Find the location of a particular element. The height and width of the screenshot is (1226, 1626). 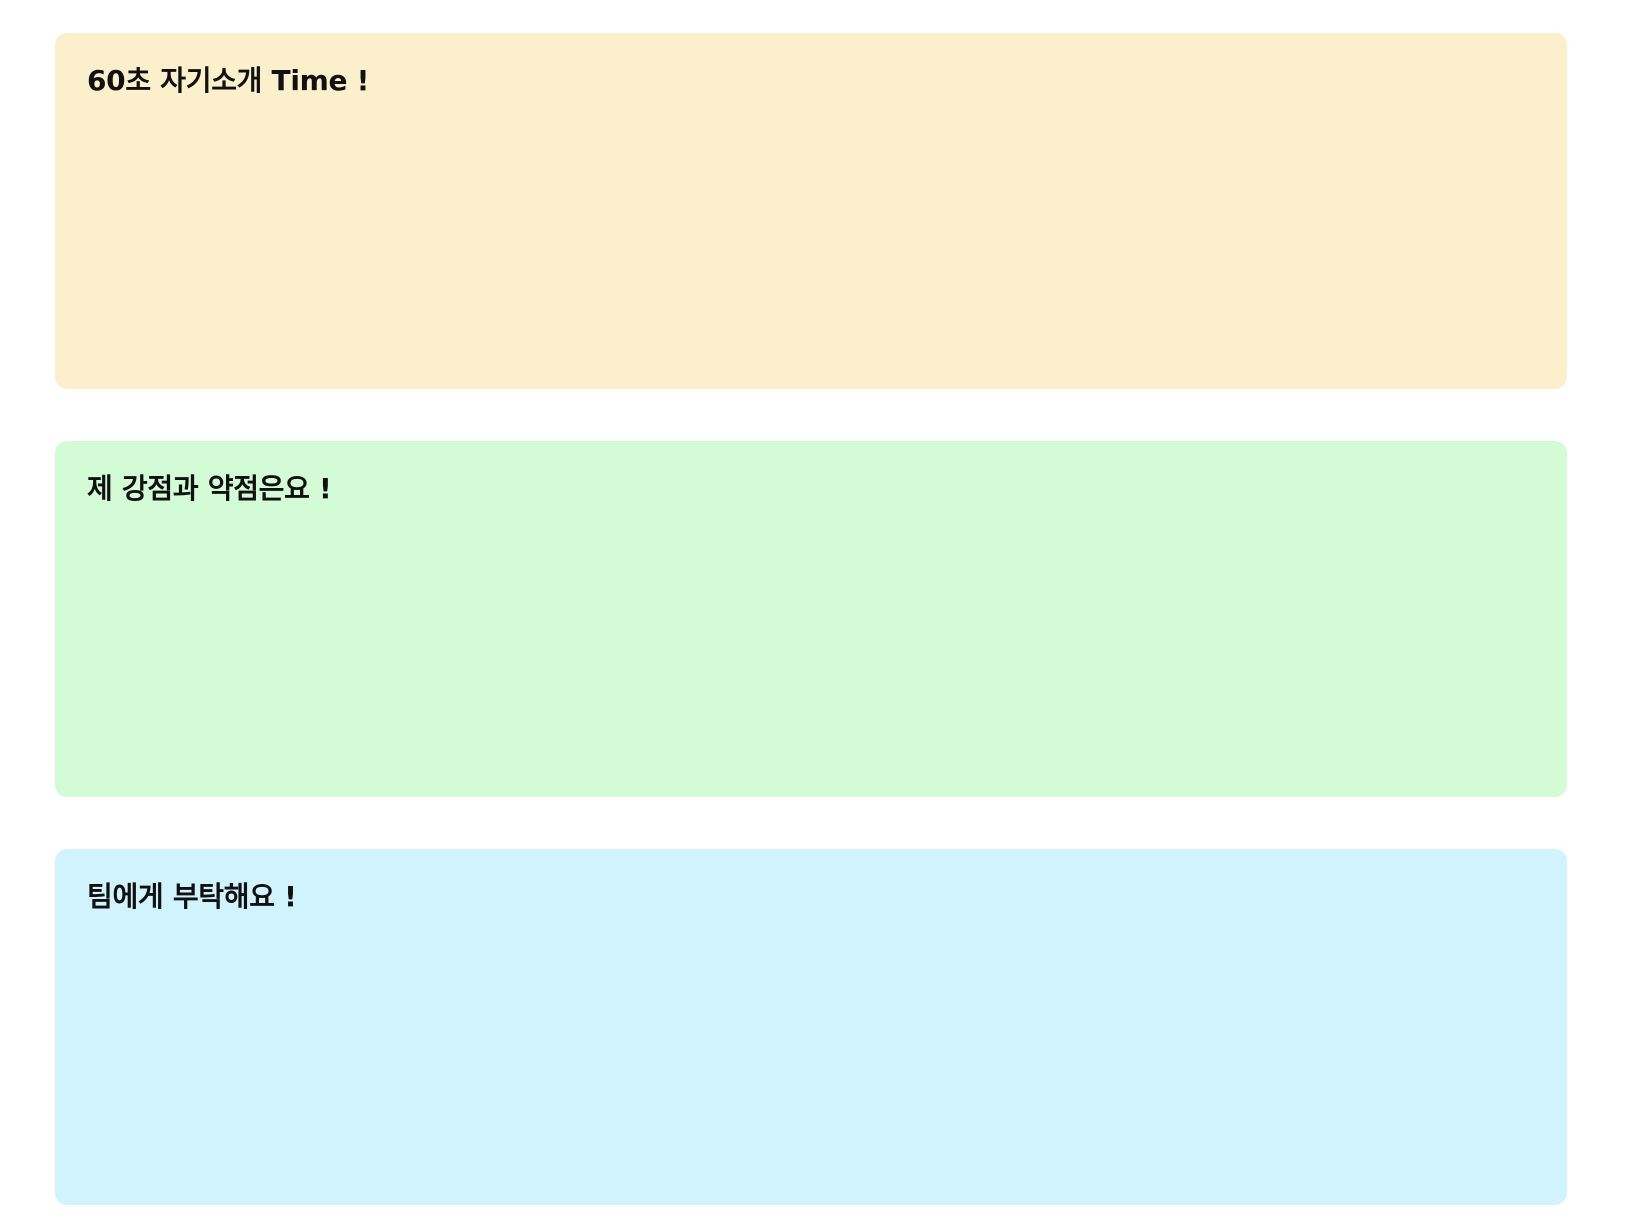

intro-callout-title: 60초 자기소개 Time ! is located at coordinates (228, 80).